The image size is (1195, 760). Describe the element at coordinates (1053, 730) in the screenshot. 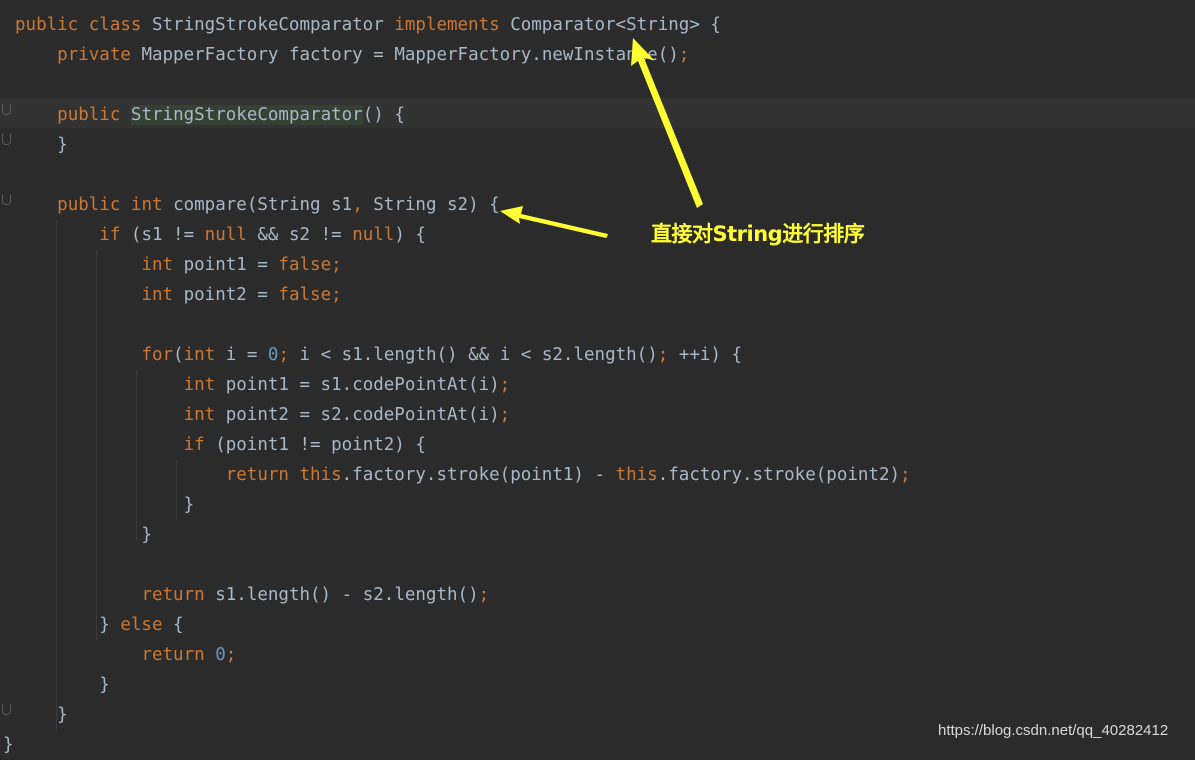

I see `watermark: https://blog.csdn.net/qq_40282412` at that location.